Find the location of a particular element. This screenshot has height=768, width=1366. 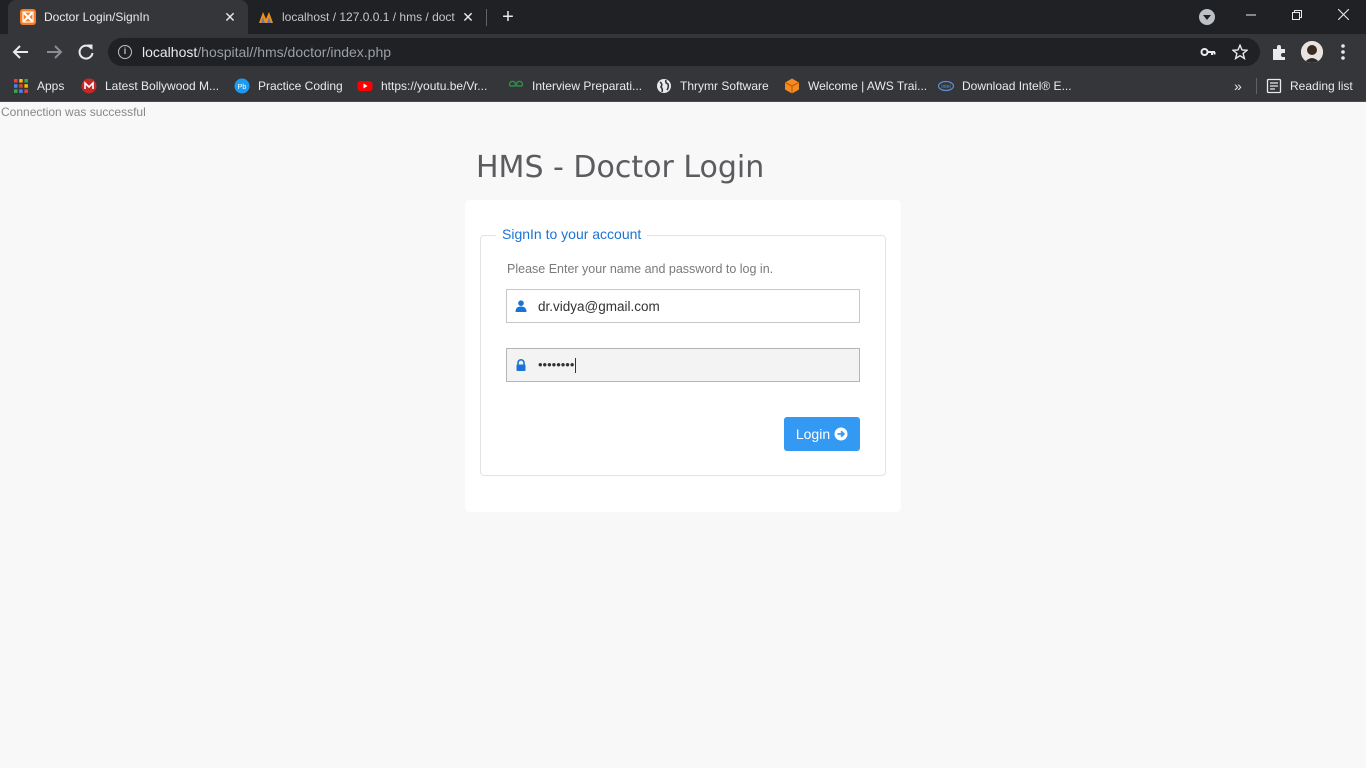

intel-icon: intel is located at coordinates (946, 86).